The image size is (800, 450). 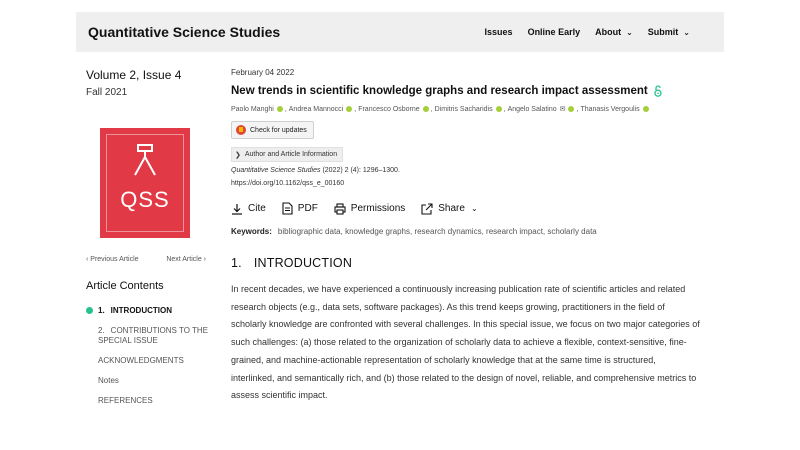 What do you see at coordinates (471, 183) in the screenshot?
I see `doi-link: https://doi.org/10.1162/qss_e_00160` at bounding box center [471, 183].